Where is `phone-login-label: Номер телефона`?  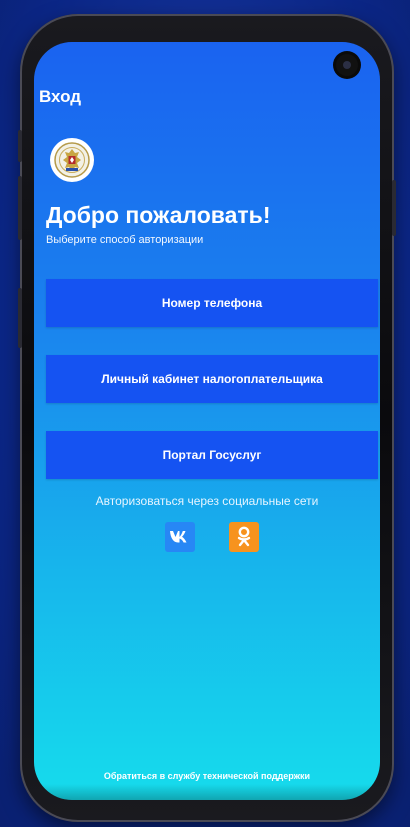
phone-login-label: Номер телефона is located at coordinates (212, 303).